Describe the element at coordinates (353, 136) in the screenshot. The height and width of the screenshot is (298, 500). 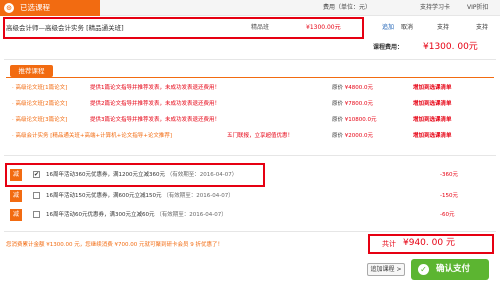
I see `recommend-price: 原价 ¥2000.0元` at that location.